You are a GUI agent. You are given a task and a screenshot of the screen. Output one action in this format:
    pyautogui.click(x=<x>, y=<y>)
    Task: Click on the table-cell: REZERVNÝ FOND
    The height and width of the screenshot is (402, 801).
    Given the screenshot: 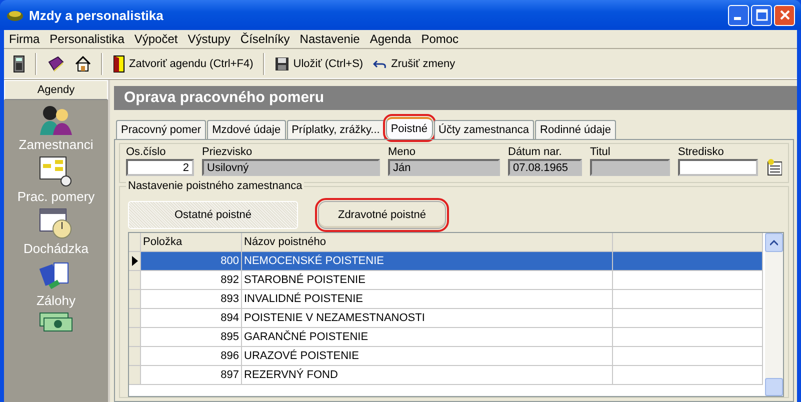 What is the action you would take?
    pyautogui.click(x=291, y=375)
    